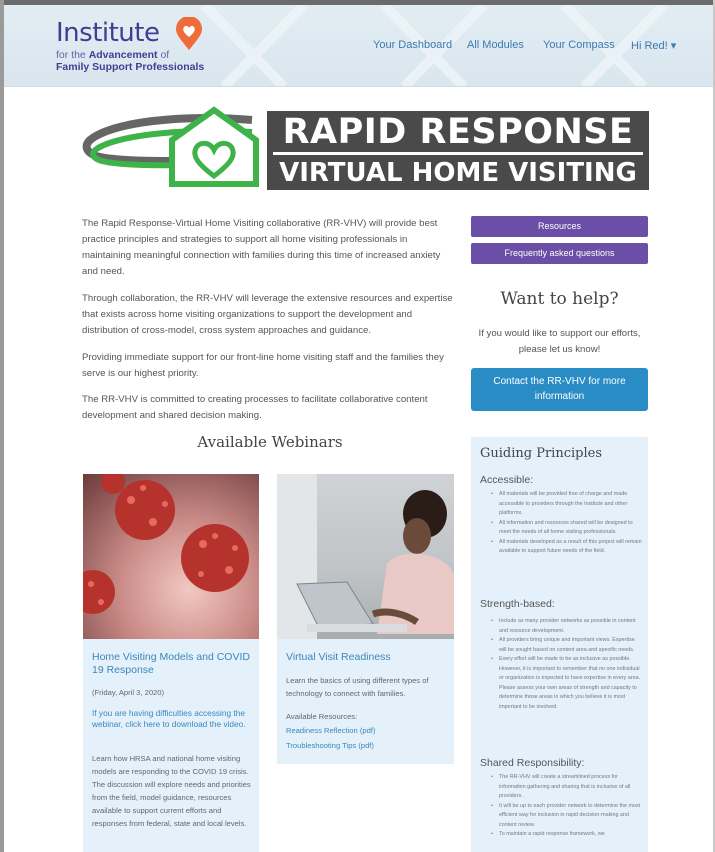 This screenshot has height=852, width=715. What do you see at coordinates (130, 67) in the screenshot?
I see `logo-subtitle-2: Family Support Professionals` at bounding box center [130, 67].